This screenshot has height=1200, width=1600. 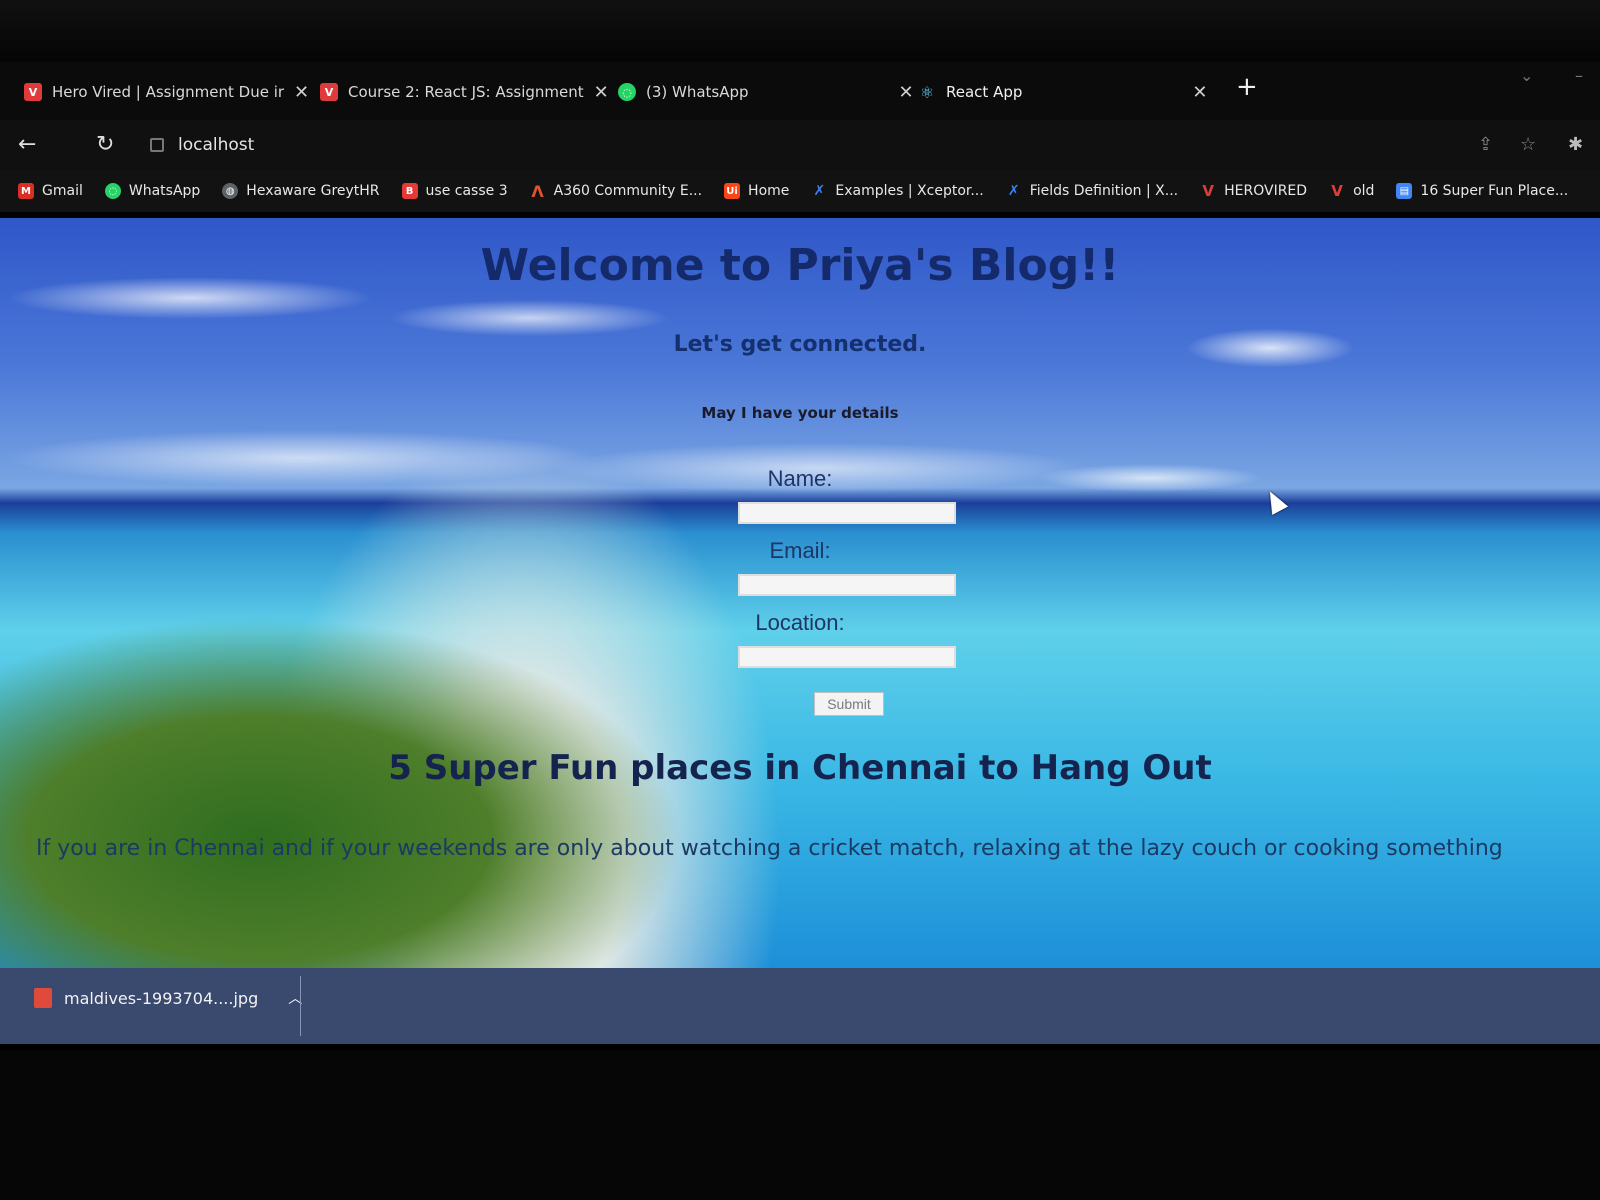 I want to click on bookmark-label: Home, so click(x=769, y=191).